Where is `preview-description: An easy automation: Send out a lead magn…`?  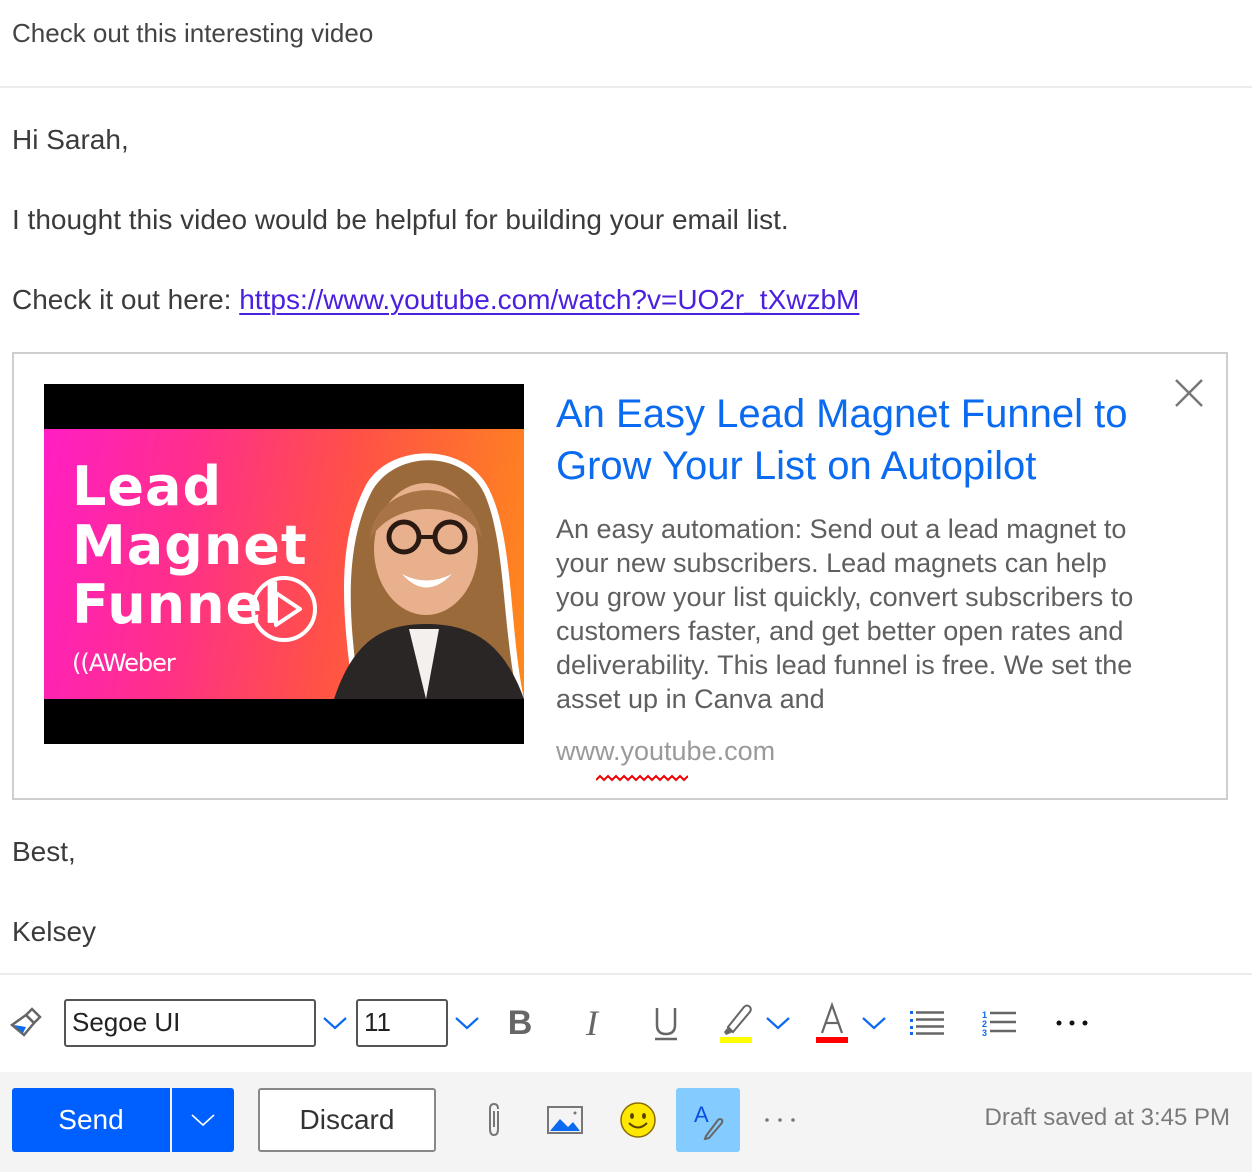
preview-description: An easy automation: Send out a lead magn… is located at coordinates (845, 613).